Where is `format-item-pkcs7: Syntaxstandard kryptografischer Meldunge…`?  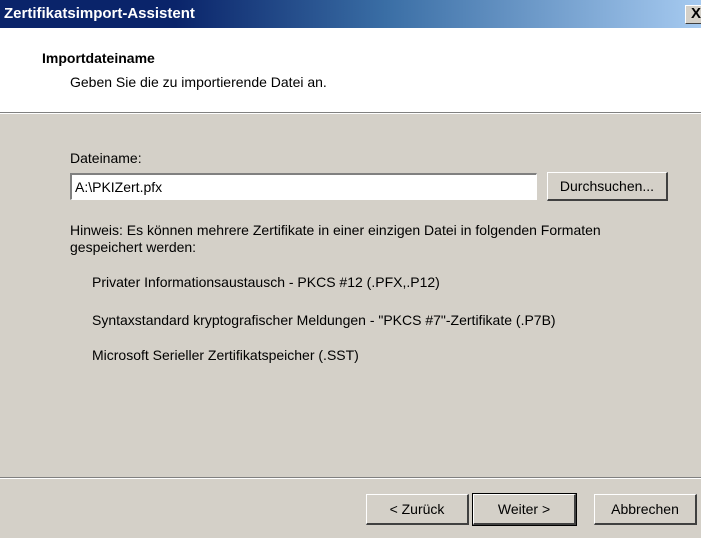
format-item-pkcs7: Syntaxstandard kryptografischer Meldunge… is located at coordinates (324, 320).